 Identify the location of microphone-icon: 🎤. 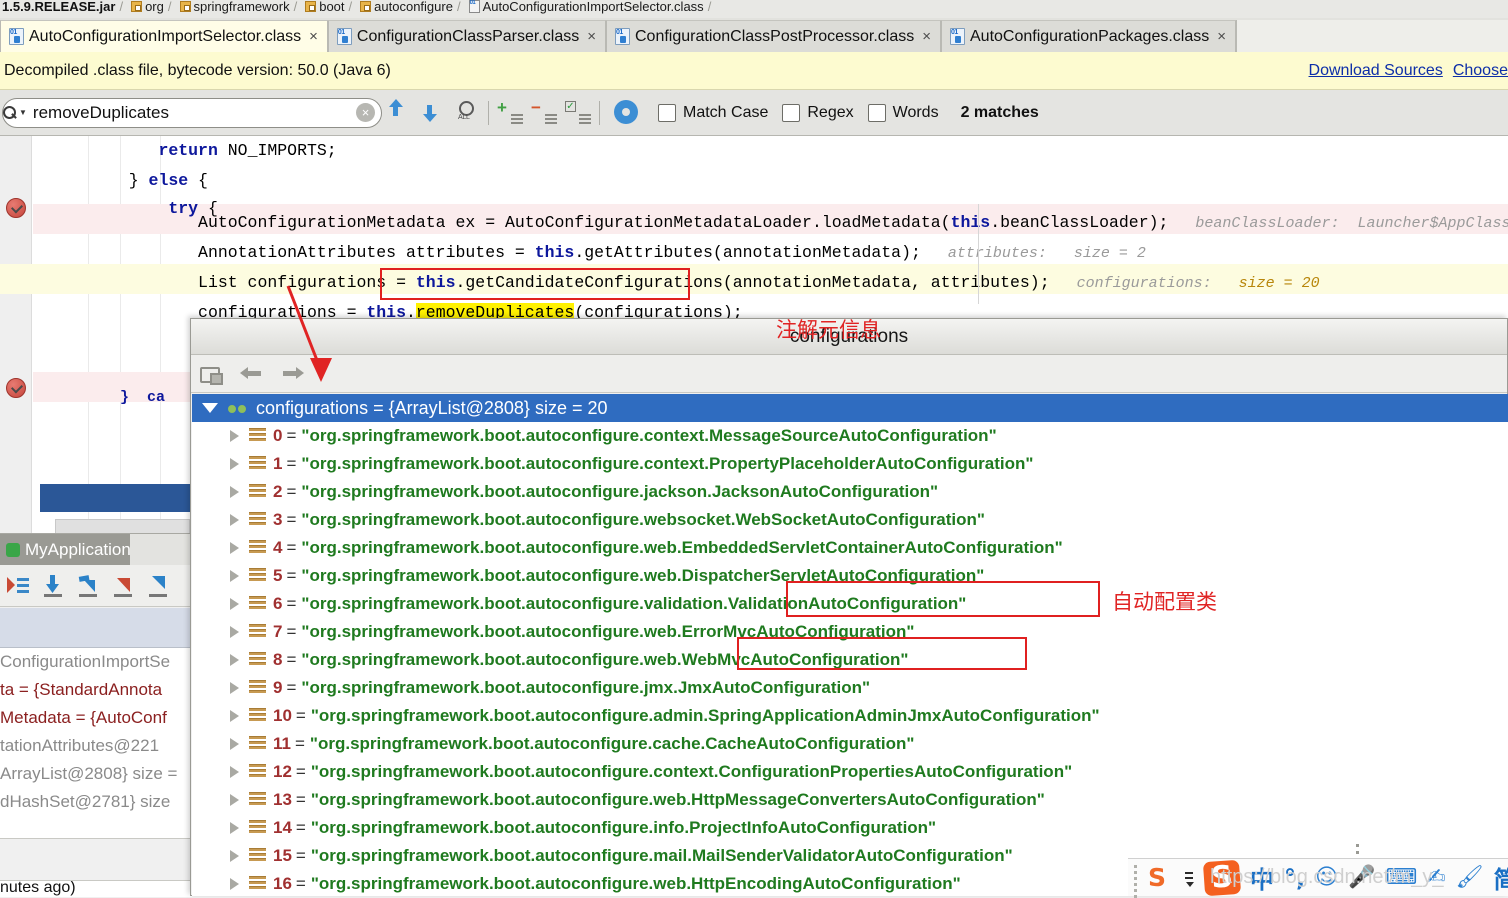
(1361, 877).